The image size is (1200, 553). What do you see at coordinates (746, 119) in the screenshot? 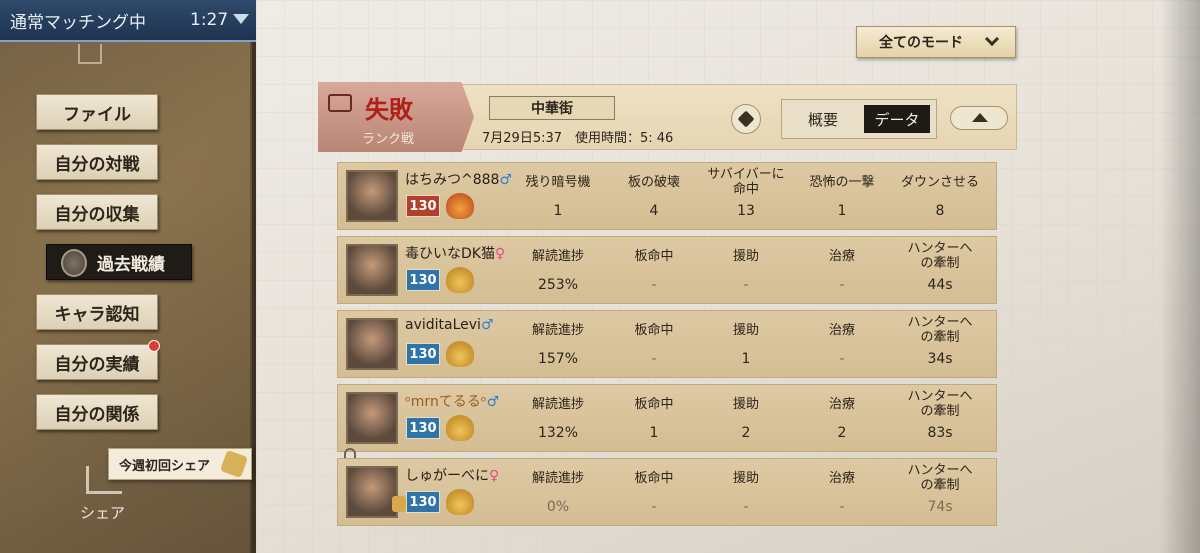
I see `replay-button` at bounding box center [746, 119].